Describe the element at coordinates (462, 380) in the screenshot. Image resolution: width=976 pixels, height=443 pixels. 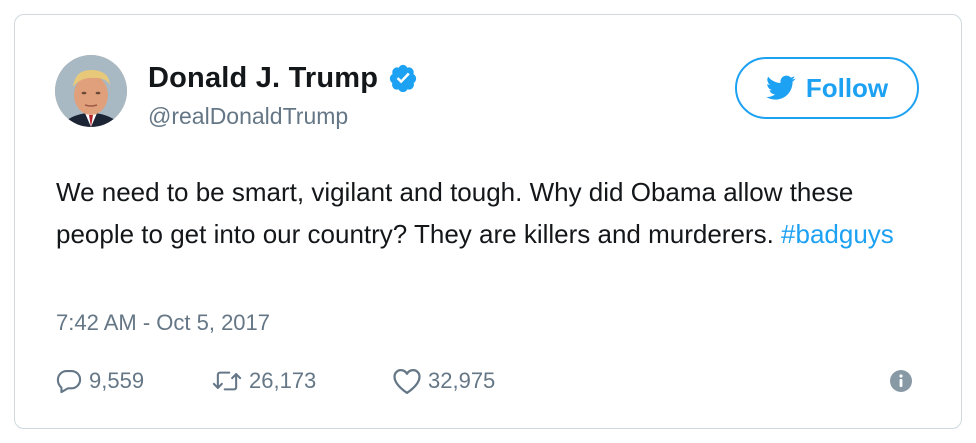
I see `like-count: 32,975` at that location.